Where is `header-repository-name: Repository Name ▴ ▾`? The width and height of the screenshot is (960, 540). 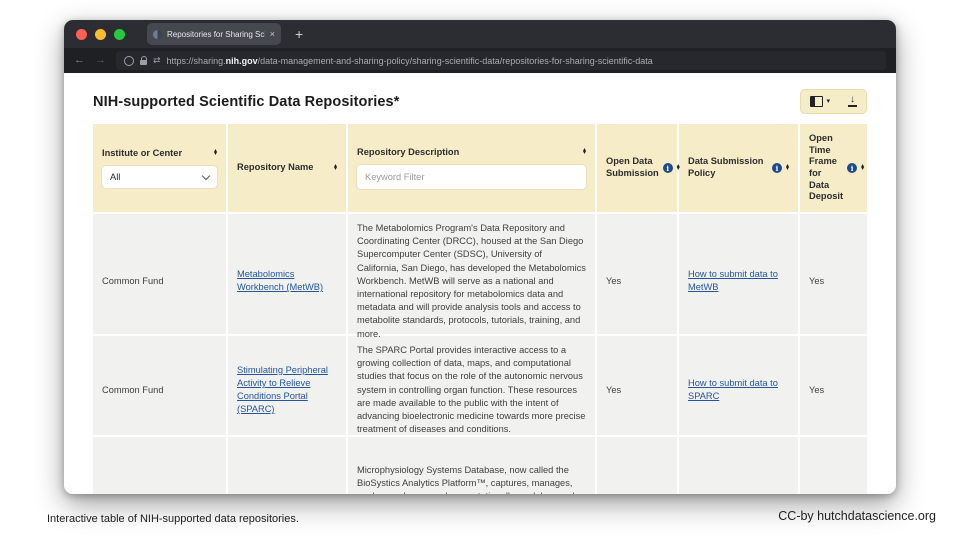
header-repository-name: Repository Name ▴ ▾ is located at coordinates (288, 168).